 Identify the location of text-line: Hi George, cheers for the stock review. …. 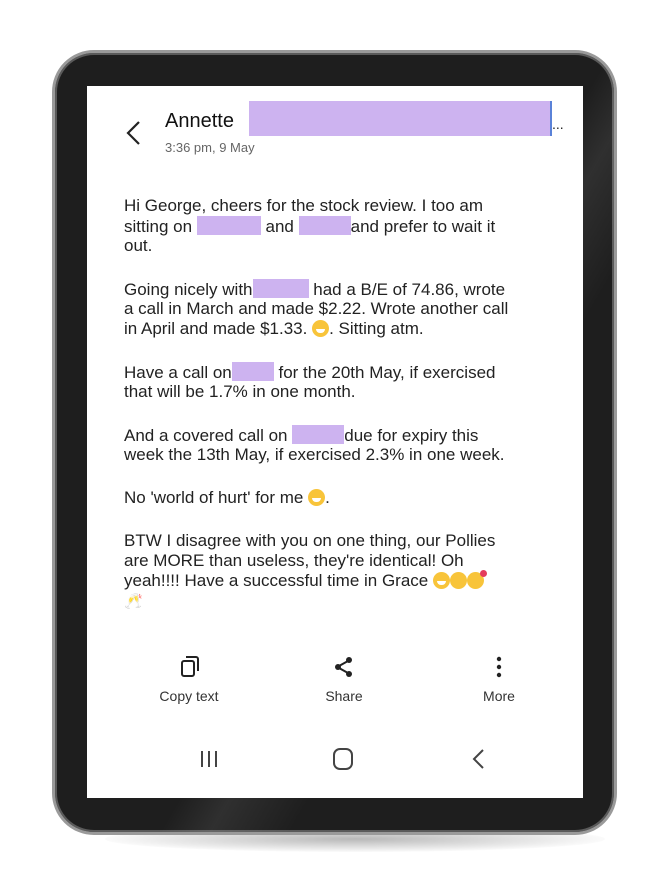
(304, 205).